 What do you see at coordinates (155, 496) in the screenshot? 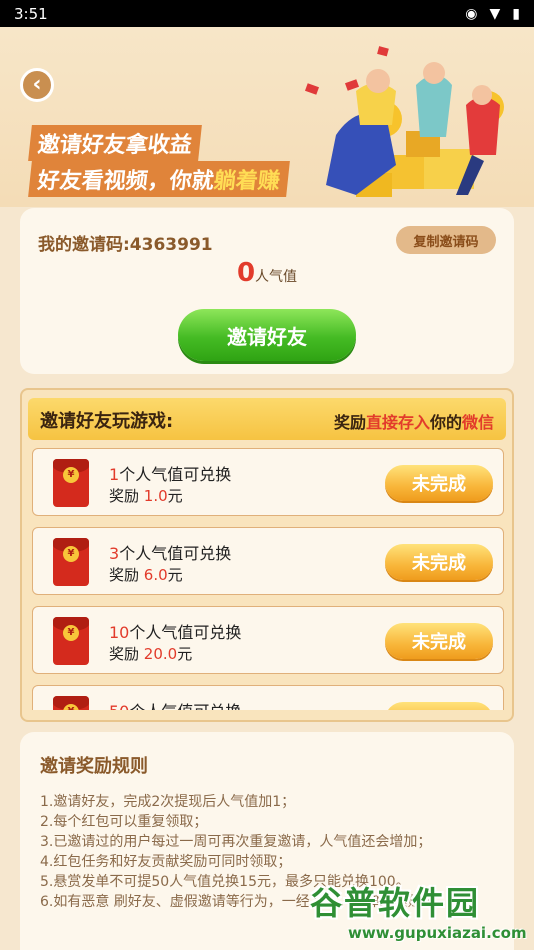
I see `task-reward-amount: 1.0` at bounding box center [155, 496].